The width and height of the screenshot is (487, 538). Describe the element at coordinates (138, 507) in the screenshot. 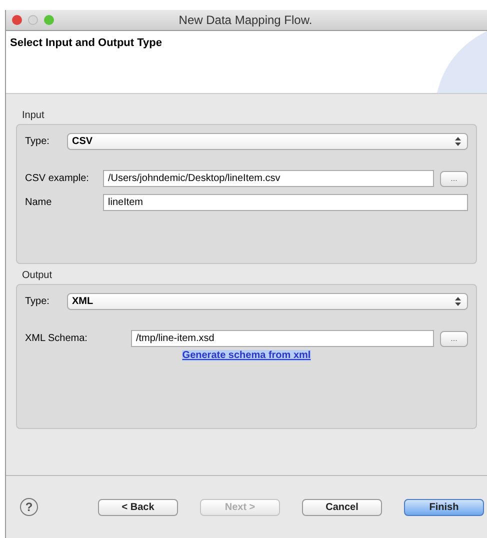

I see `dialog-button: < Back` at that location.